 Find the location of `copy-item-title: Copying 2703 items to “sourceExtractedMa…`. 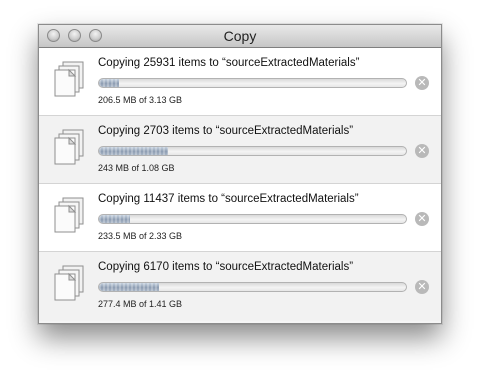

copy-item-title: Copying 2703 items to “sourceExtractedMa… is located at coordinates (226, 131).